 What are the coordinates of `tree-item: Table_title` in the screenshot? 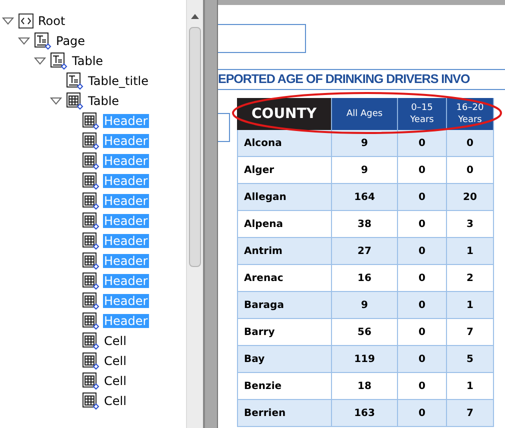 It's located at (118, 81).